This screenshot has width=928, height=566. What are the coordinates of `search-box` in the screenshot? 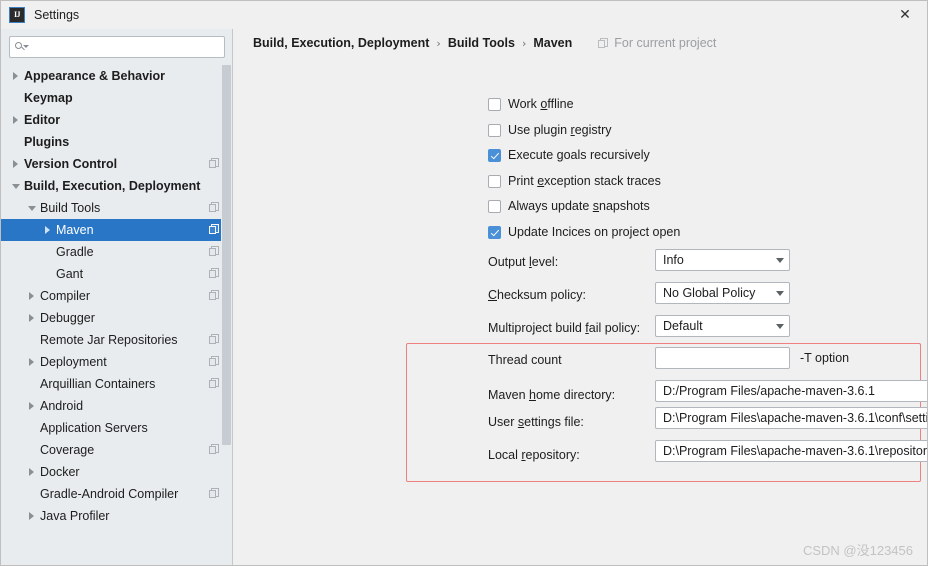 It's located at (117, 47).